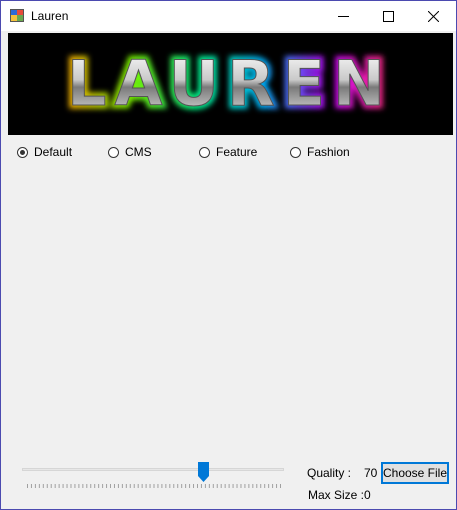 This screenshot has width=457, height=510. I want to click on quality-slider-ticks, so click(154, 486).